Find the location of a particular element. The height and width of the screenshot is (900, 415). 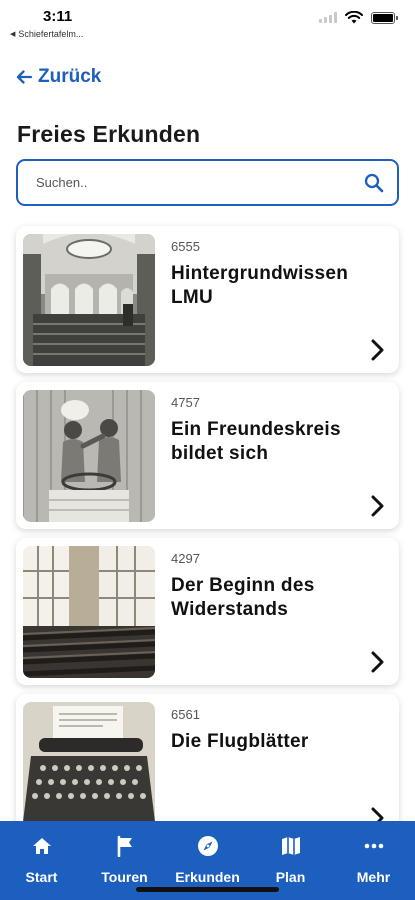

home-icon is located at coordinates (41, 846).